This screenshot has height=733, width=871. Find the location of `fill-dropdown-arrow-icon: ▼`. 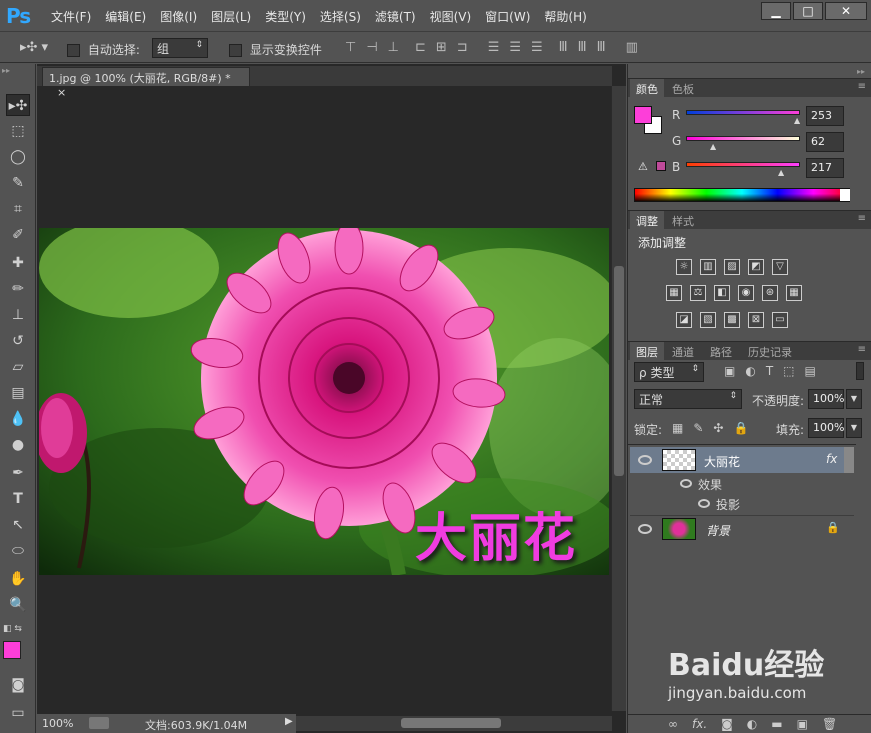

fill-dropdown-arrow-icon: ▼ is located at coordinates (854, 428).